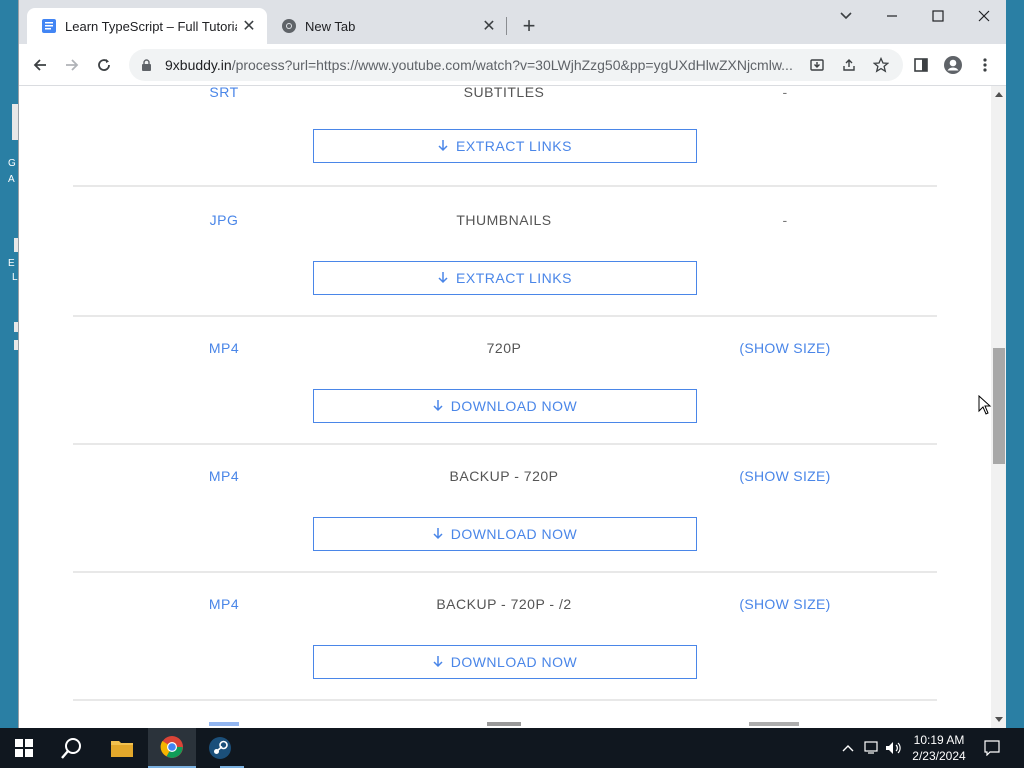 Image resolution: width=1024 pixels, height=768 pixels. I want to click on format-label: SRT, so click(224, 93).